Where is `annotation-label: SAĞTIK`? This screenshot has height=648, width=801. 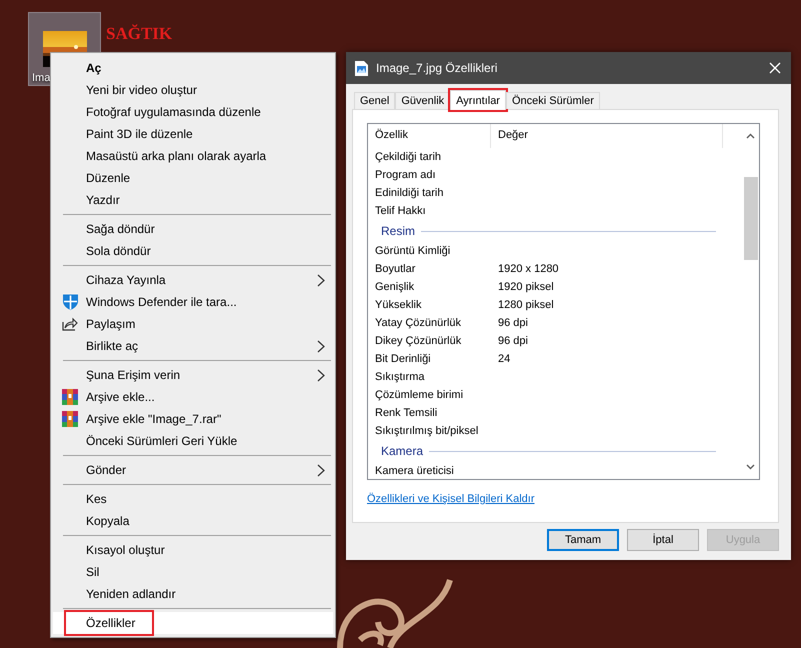
annotation-label: SAĞTIK is located at coordinates (139, 34).